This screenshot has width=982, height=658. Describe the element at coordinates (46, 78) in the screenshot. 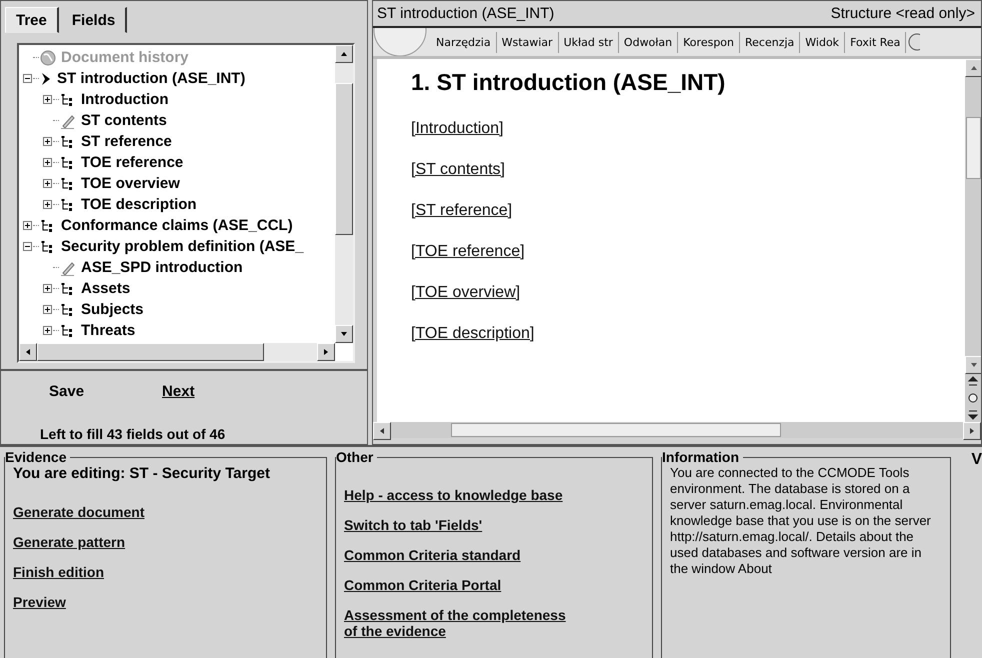

I see `chevron-icon` at that location.